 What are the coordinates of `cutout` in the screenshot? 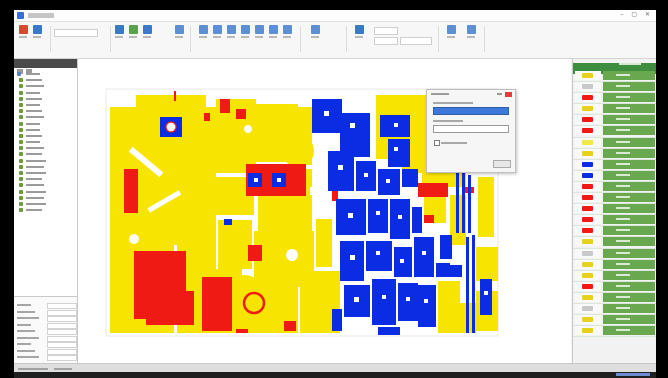 It's located at (134, 239).